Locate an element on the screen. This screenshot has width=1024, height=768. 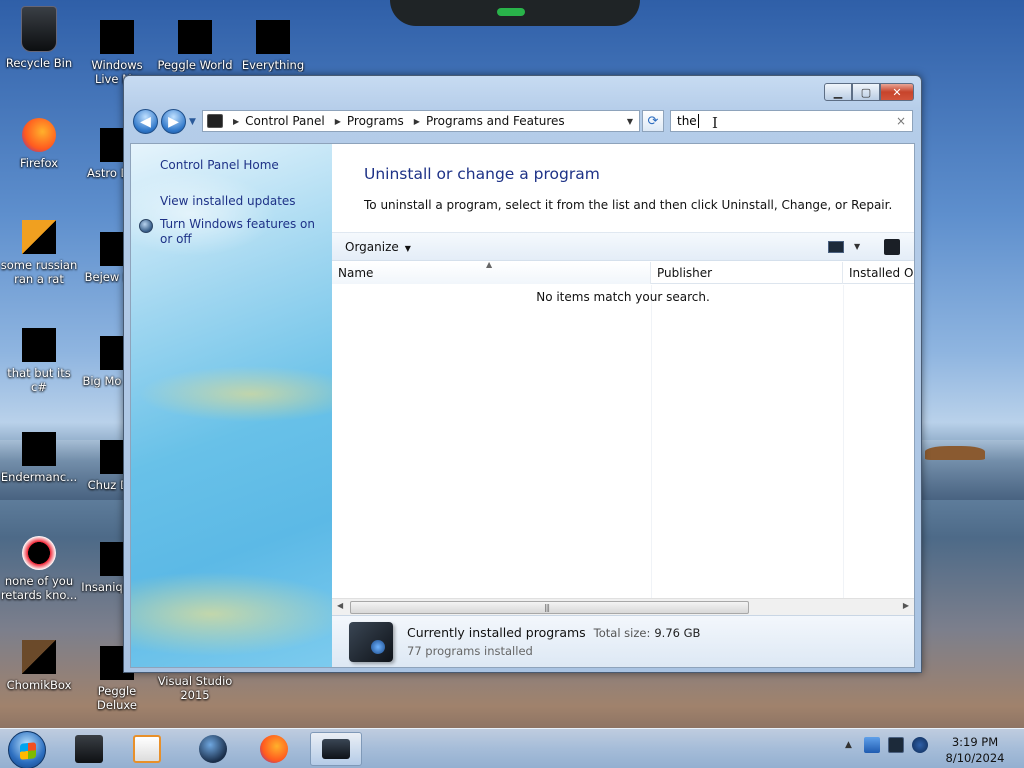
windows-logo-icon is located at coordinates (28, 751).